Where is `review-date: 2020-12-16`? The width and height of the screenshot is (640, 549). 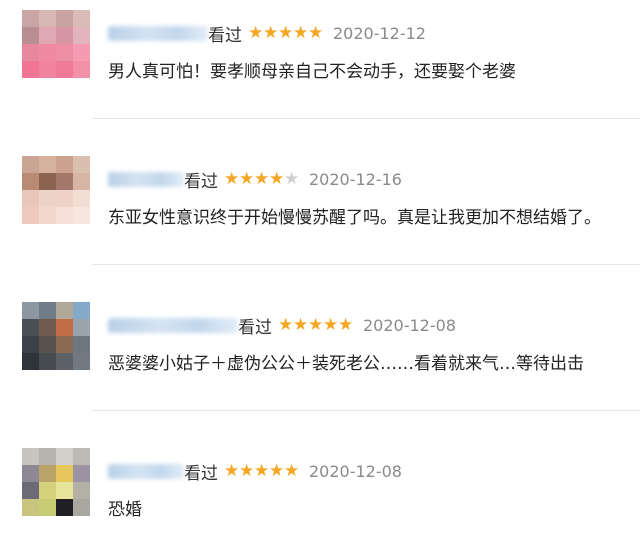
review-date: 2020-12-16 is located at coordinates (355, 179).